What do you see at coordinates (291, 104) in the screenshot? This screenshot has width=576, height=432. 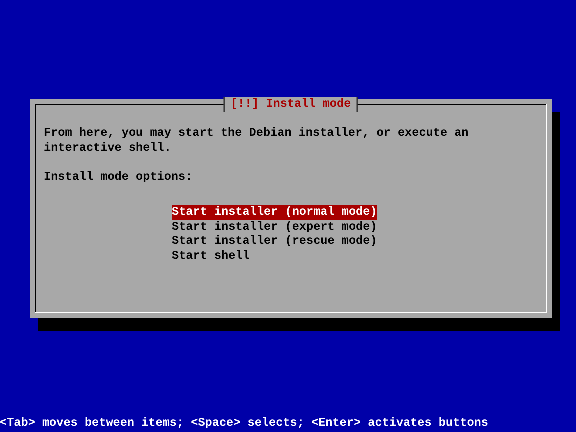 I see `dialog-title: [!!] Install mode` at bounding box center [291, 104].